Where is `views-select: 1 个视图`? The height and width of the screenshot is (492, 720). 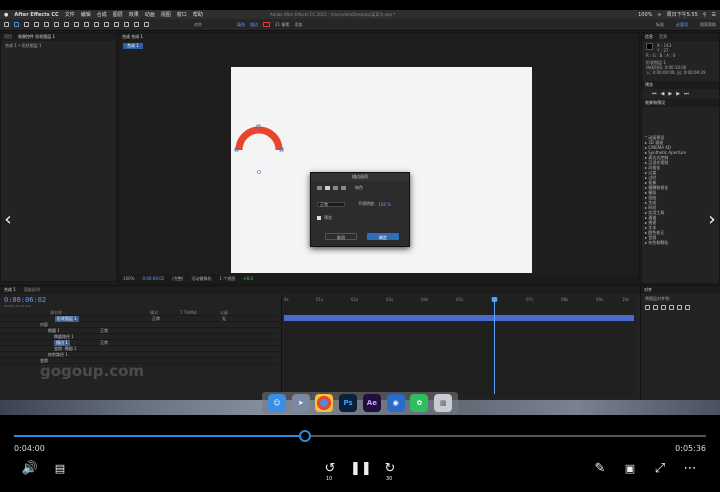
views-select: 1 个视图 is located at coordinates (227, 279).